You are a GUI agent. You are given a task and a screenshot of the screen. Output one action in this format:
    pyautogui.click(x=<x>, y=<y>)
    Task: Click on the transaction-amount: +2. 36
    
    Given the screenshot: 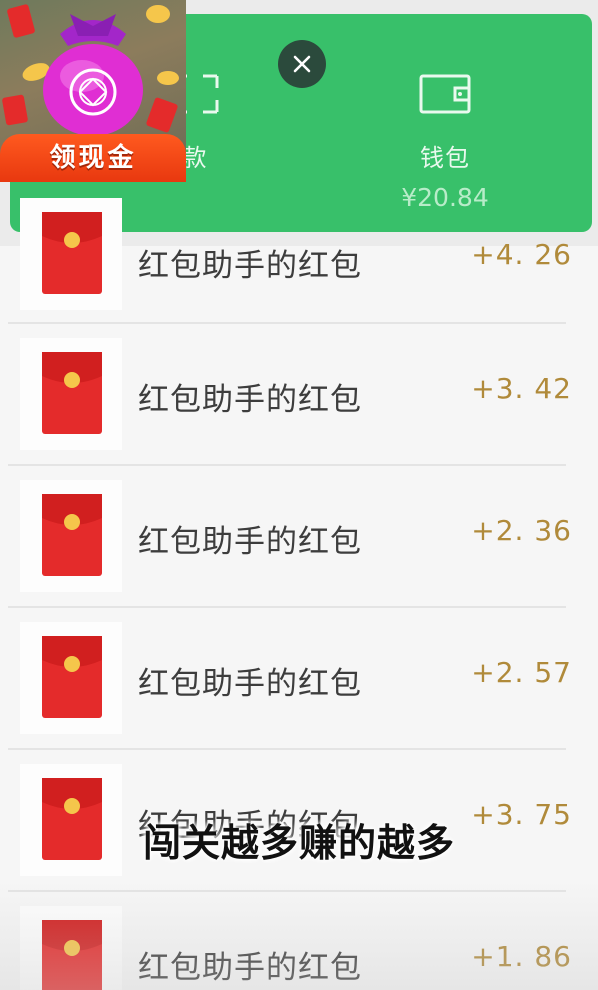 What is the action you would take?
    pyautogui.click(x=521, y=530)
    